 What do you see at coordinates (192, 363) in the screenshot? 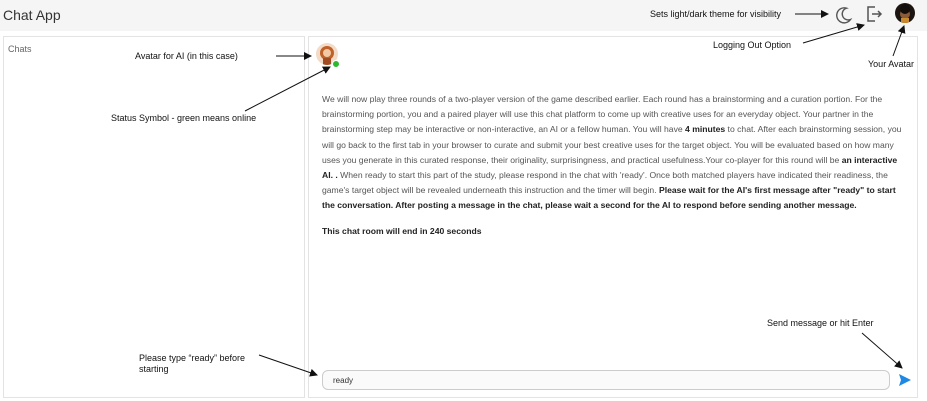
I see `annotation-ready: Please type “ready” before starting` at bounding box center [192, 363].